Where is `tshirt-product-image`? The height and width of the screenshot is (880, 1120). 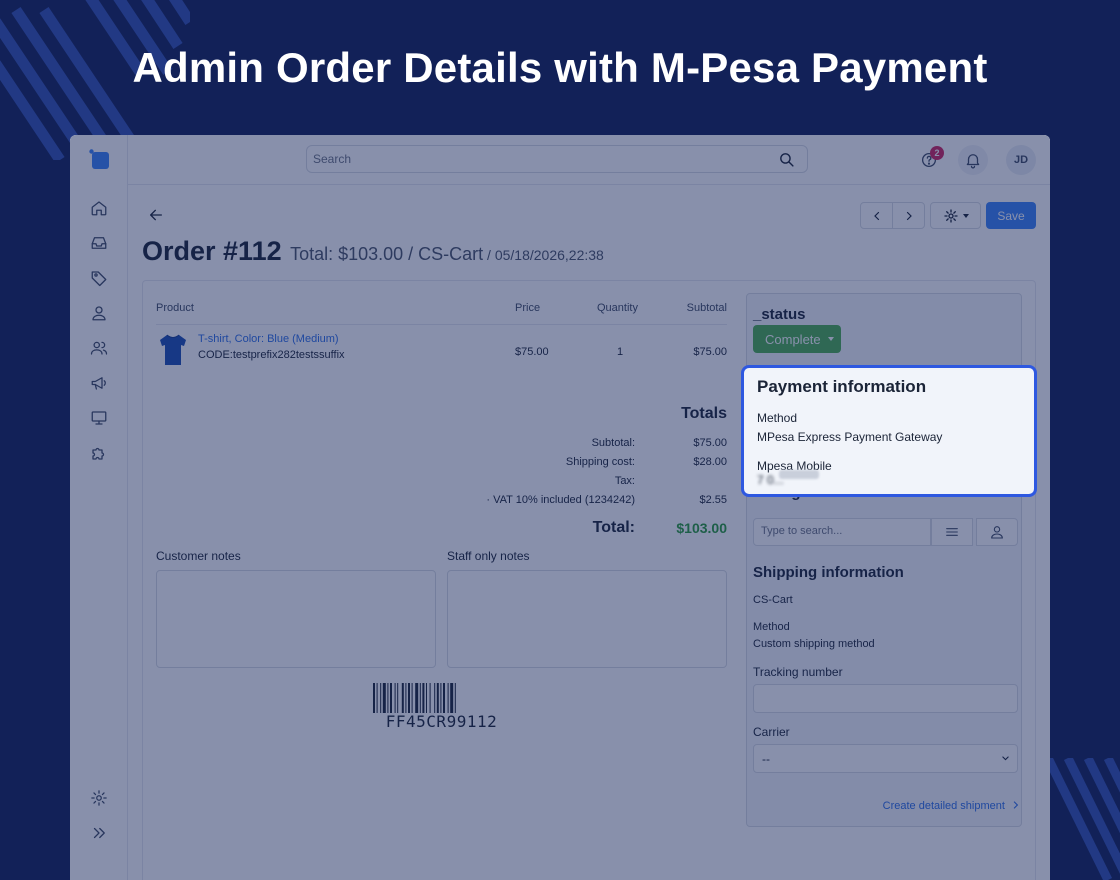
tshirt-product-image is located at coordinates (173, 349).